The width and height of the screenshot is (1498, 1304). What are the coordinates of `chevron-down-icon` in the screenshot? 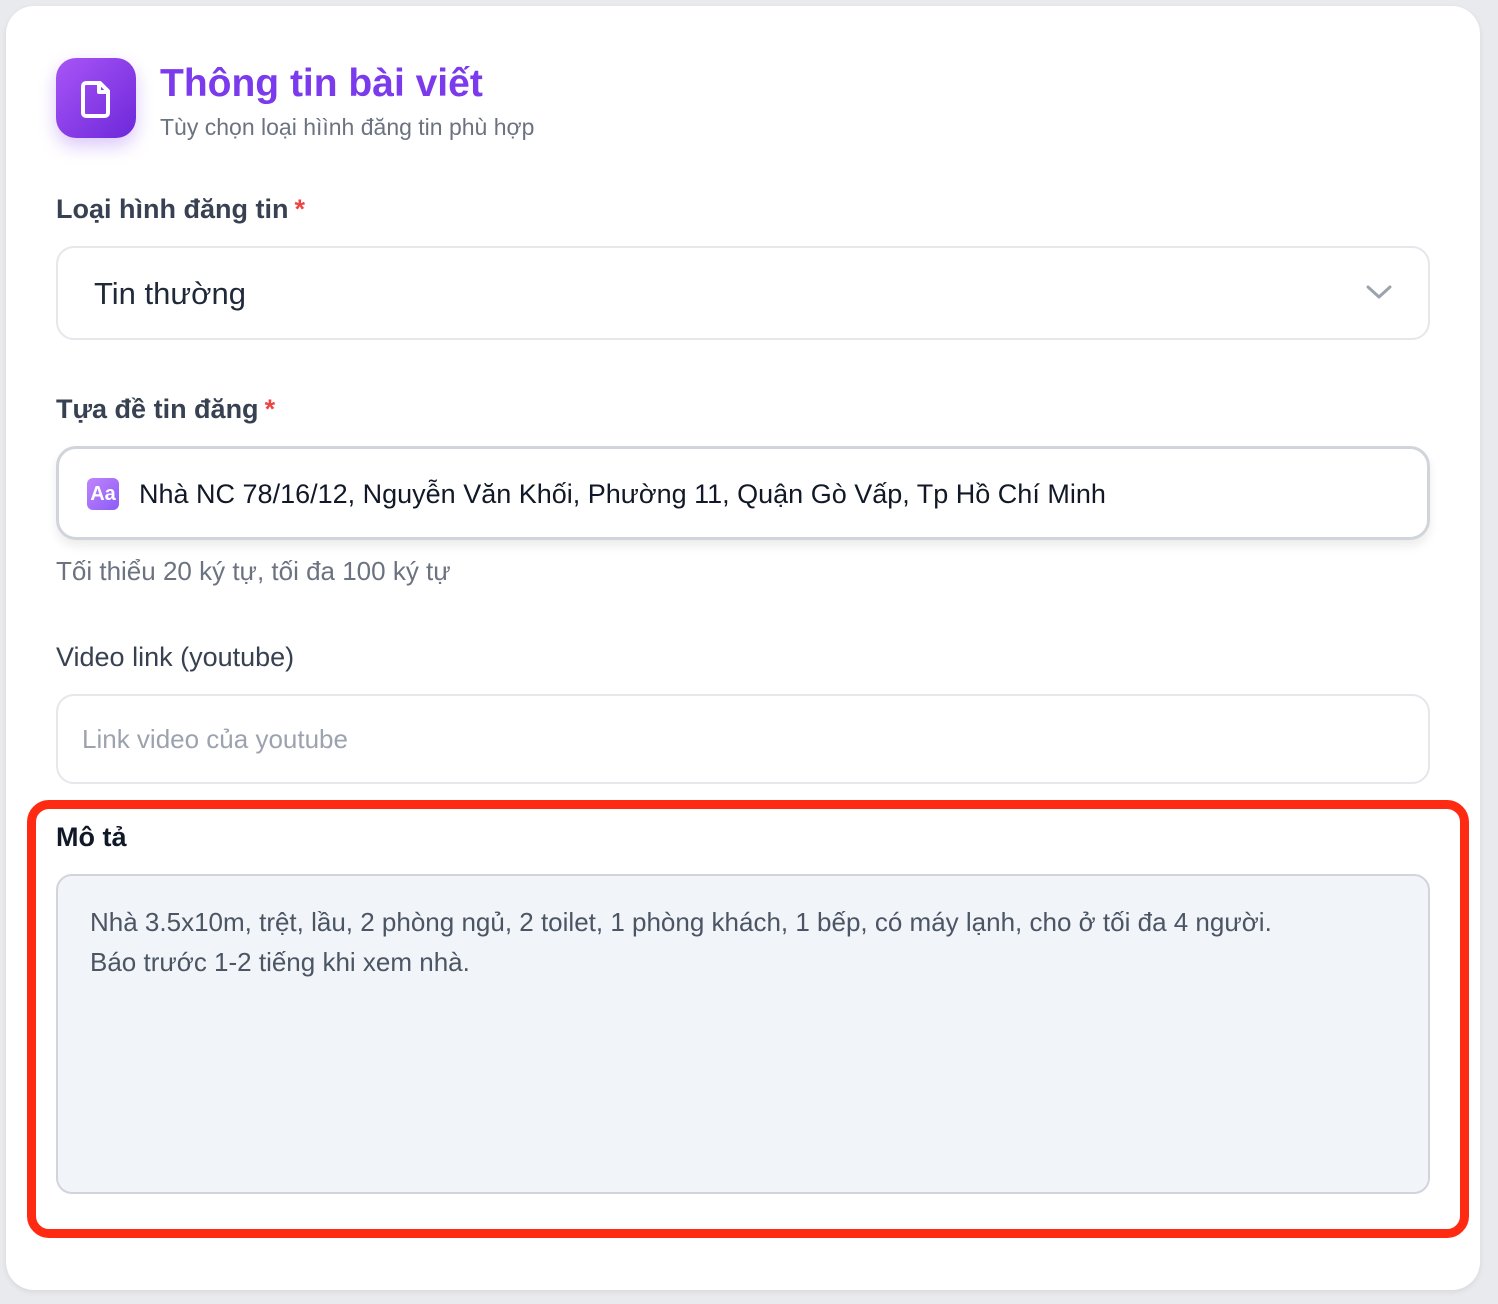 It's located at (1379, 292).